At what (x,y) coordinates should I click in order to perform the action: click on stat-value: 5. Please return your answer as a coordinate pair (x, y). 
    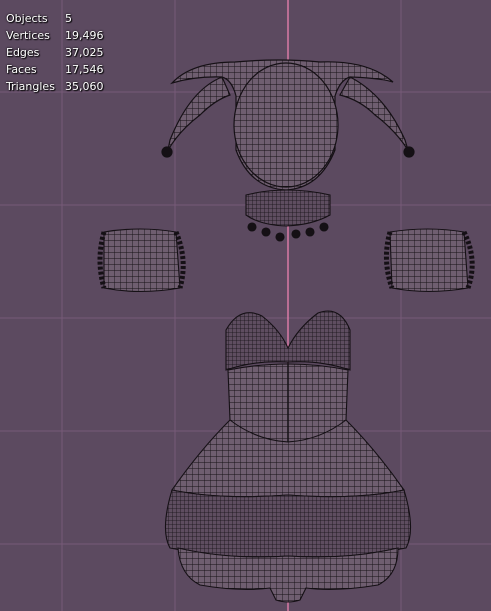
    Looking at the image, I should click on (68, 18).